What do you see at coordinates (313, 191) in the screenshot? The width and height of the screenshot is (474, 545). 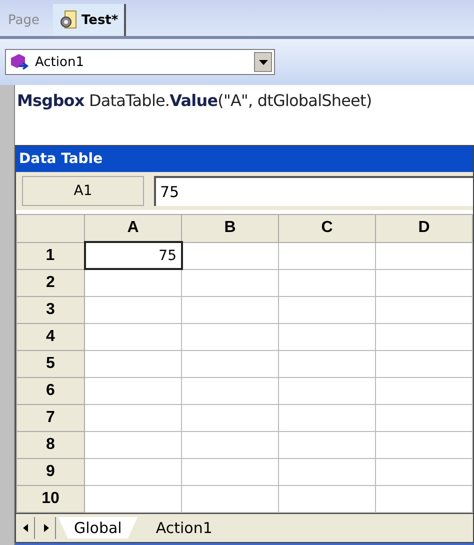 I see `formula-field: 75` at bounding box center [313, 191].